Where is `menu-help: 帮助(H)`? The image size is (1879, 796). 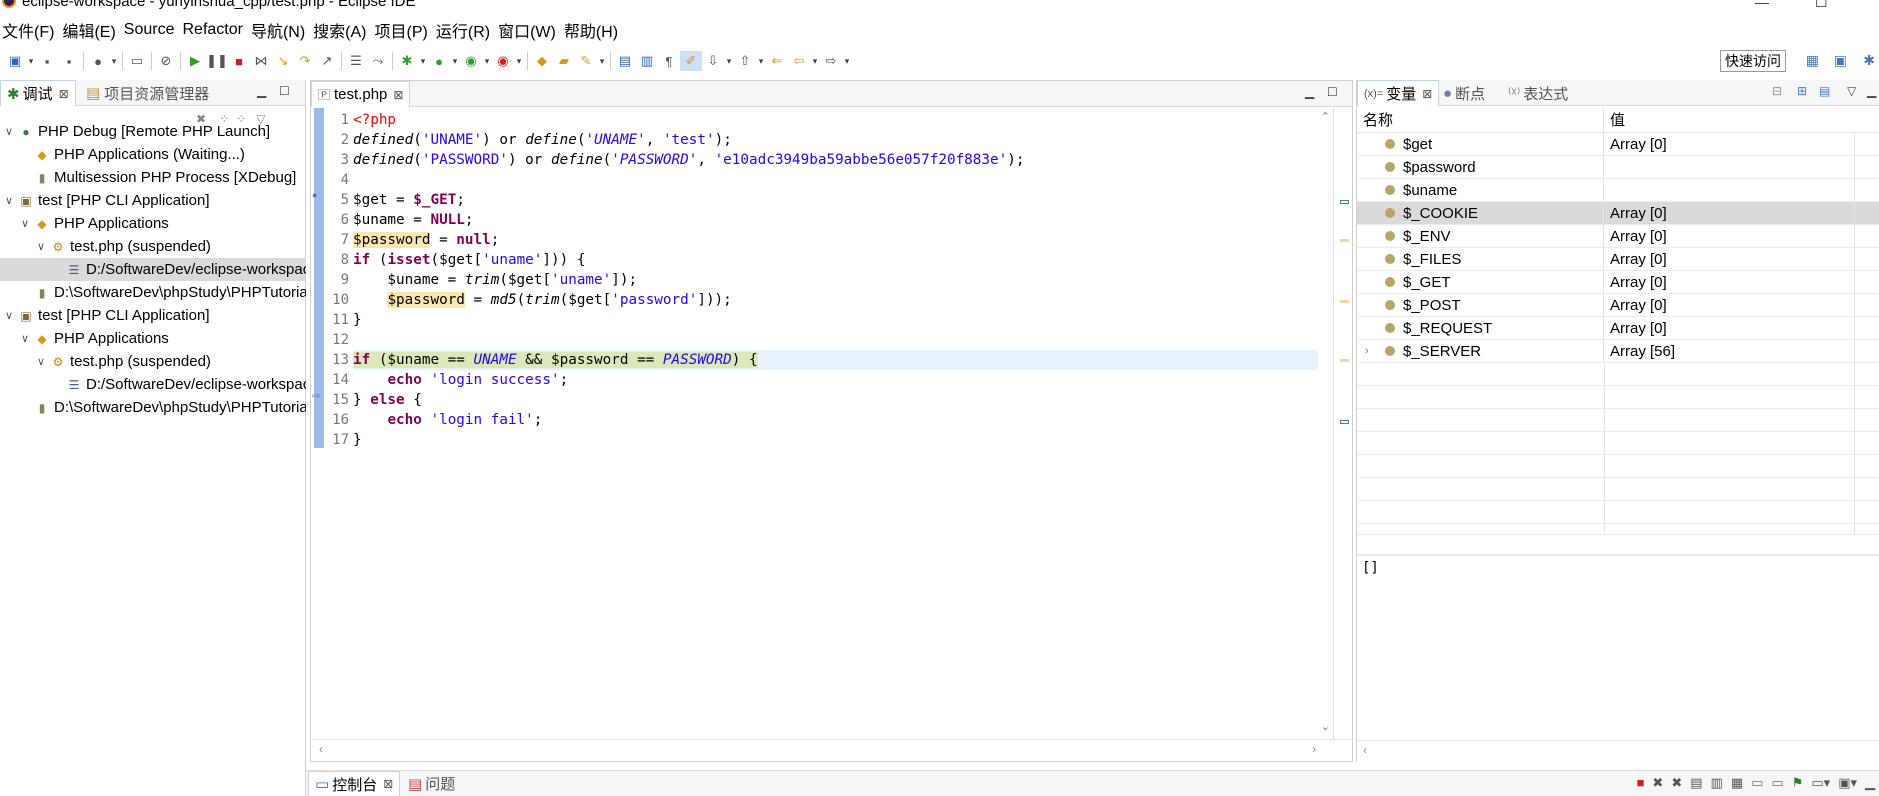 menu-help: 帮助(H) is located at coordinates (595, 30).